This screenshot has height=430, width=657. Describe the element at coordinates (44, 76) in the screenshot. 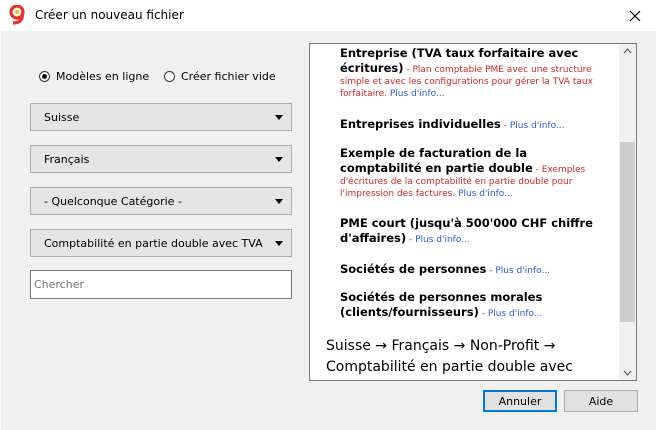

I see `radio-selected-icon` at that location.